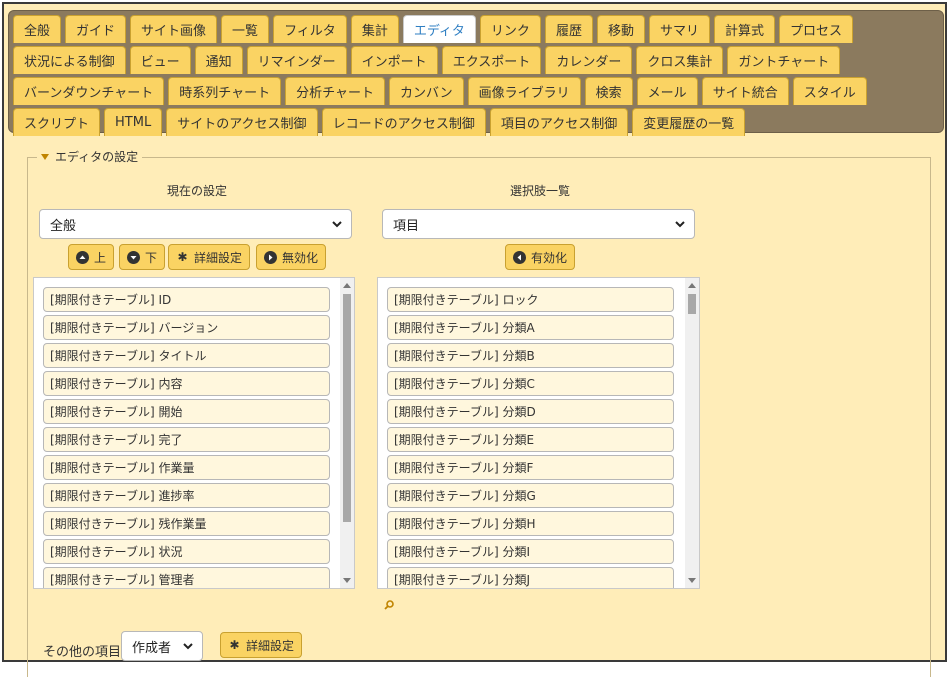 Image resolution: width=950 pixels, height=677 pixels. I want to click on tab-row2-7: クロス集計, so click(680, 60).